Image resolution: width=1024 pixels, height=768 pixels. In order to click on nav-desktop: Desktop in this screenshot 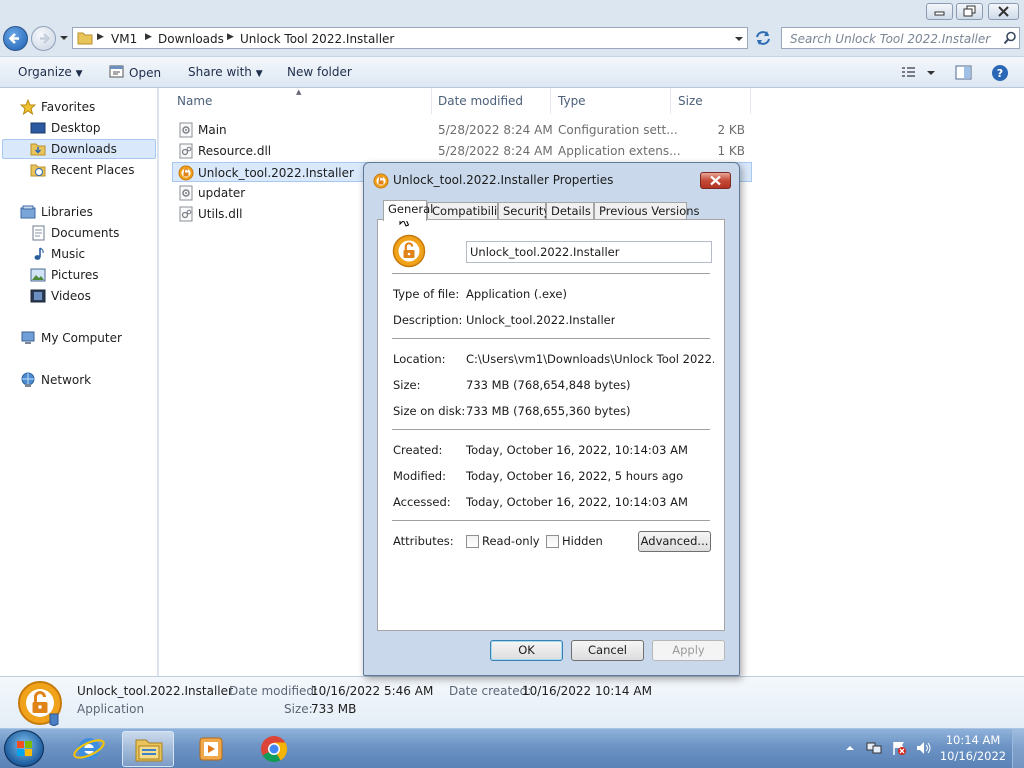, I will do `click(65, 128)`.